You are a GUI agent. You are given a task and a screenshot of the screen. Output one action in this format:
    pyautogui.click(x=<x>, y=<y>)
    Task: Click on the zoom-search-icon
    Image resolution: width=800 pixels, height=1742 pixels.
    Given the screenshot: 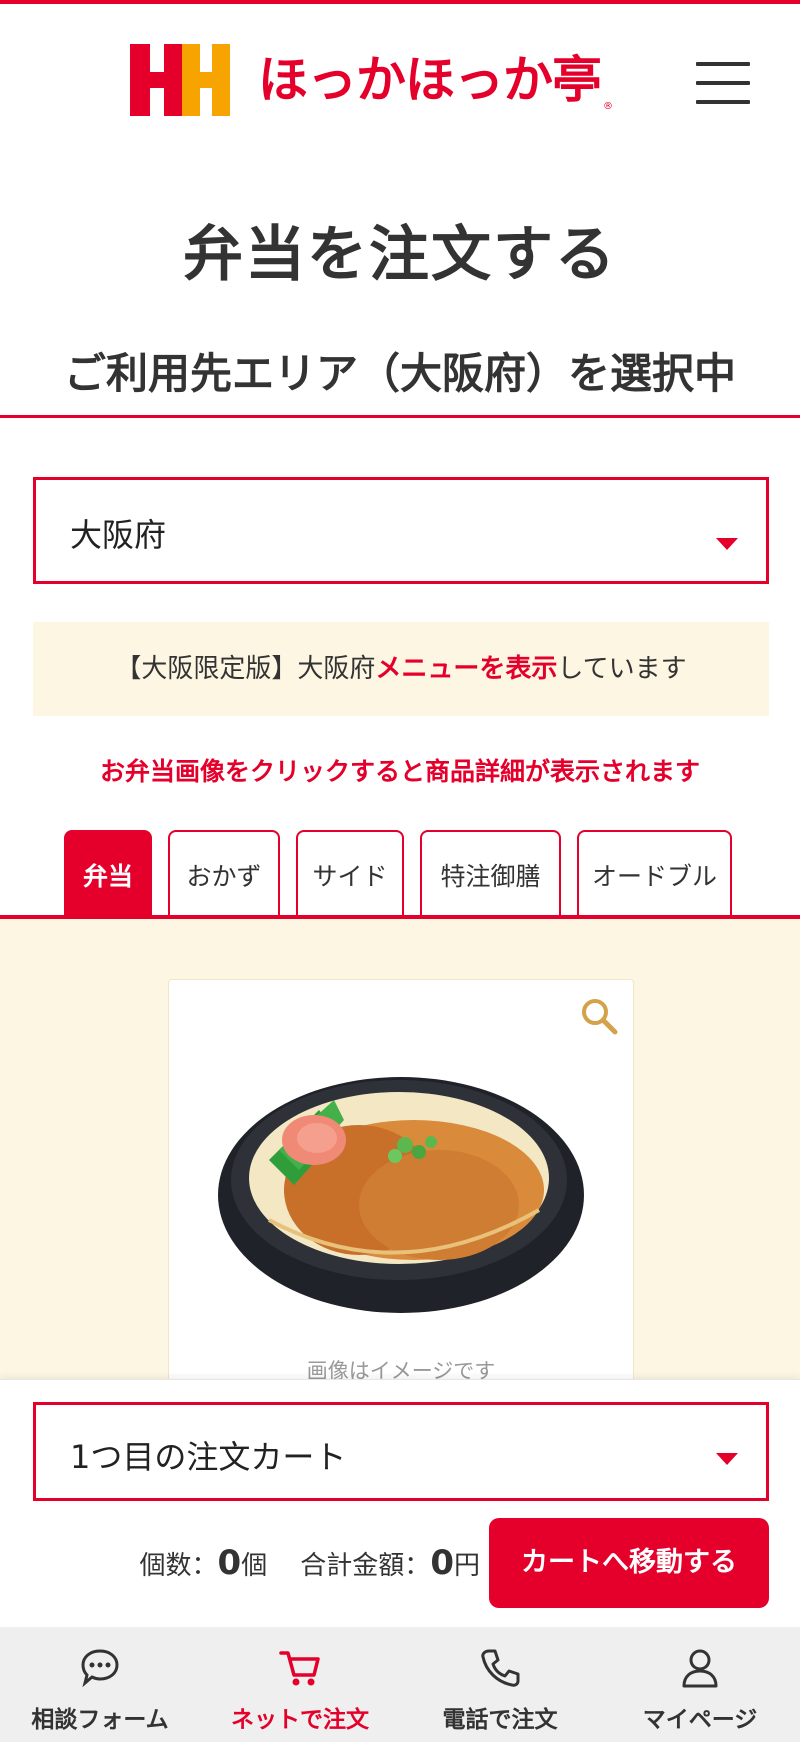 What is the action you would take?
    pyautogui.click(x=599, y=1016)
    